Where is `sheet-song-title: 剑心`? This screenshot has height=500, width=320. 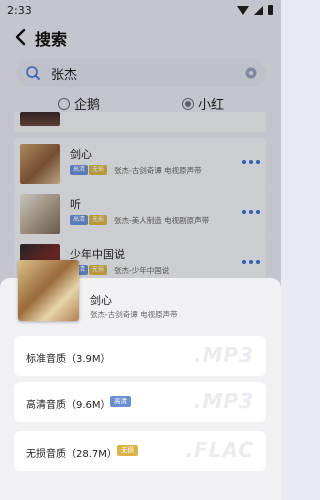 sheet-song-title: 剑心 is located at coordinates (101, 300).